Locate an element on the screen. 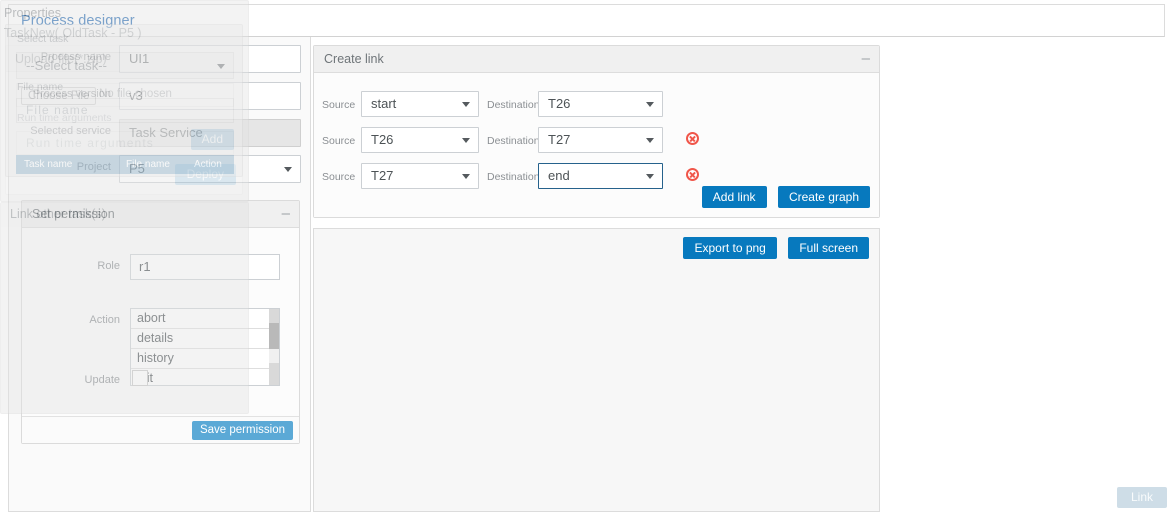 The image size is (1174, 516). destination-value: end is located at coordinates (559, 175).